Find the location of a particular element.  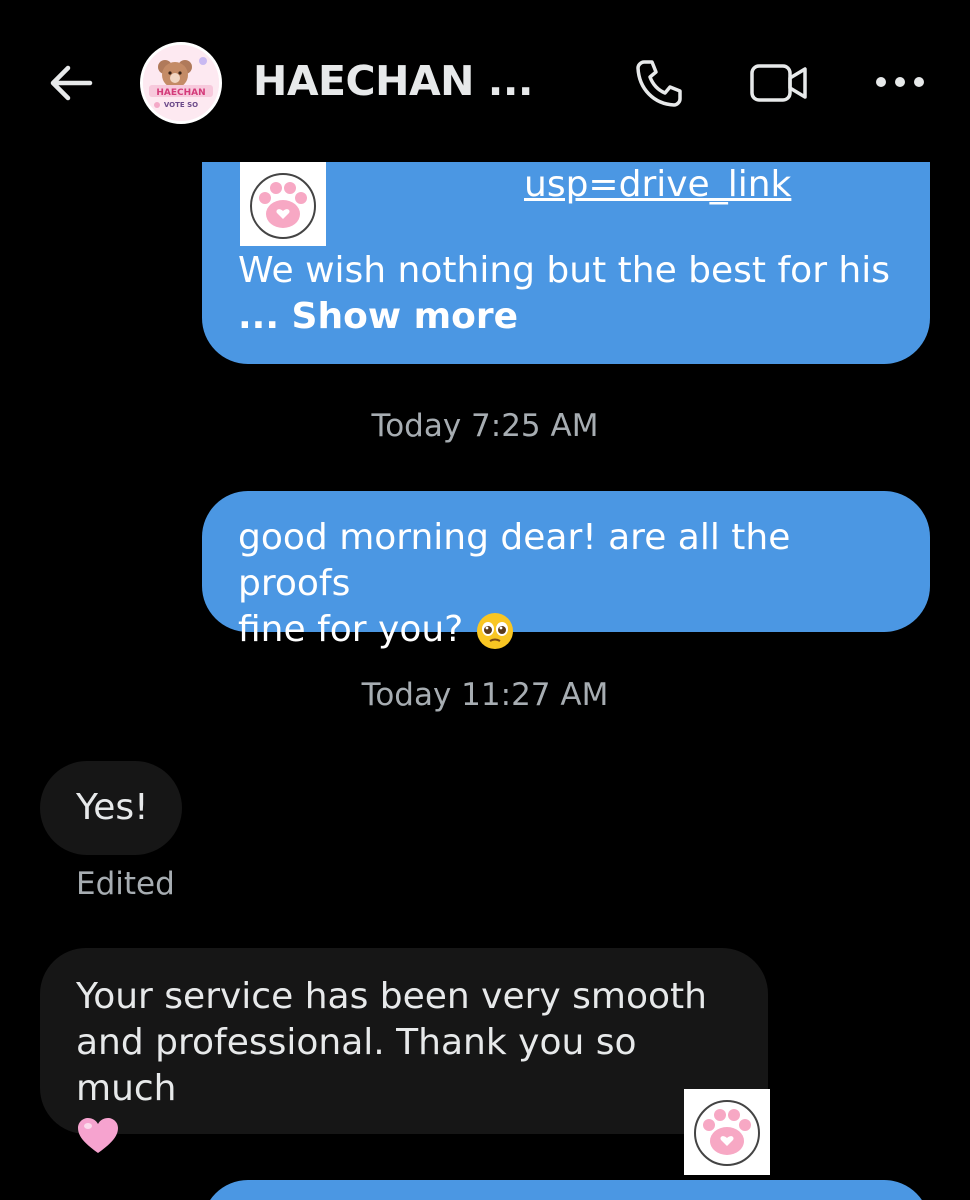

back-button is located at coordinates (71, 83).